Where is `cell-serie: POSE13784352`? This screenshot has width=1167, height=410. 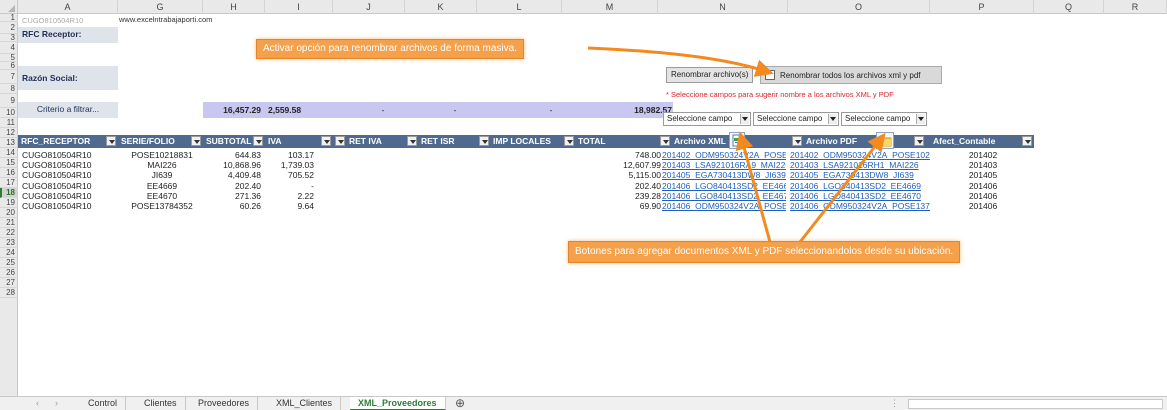
cell-serie: POSE13784352 is located at coordinates (162, 206).